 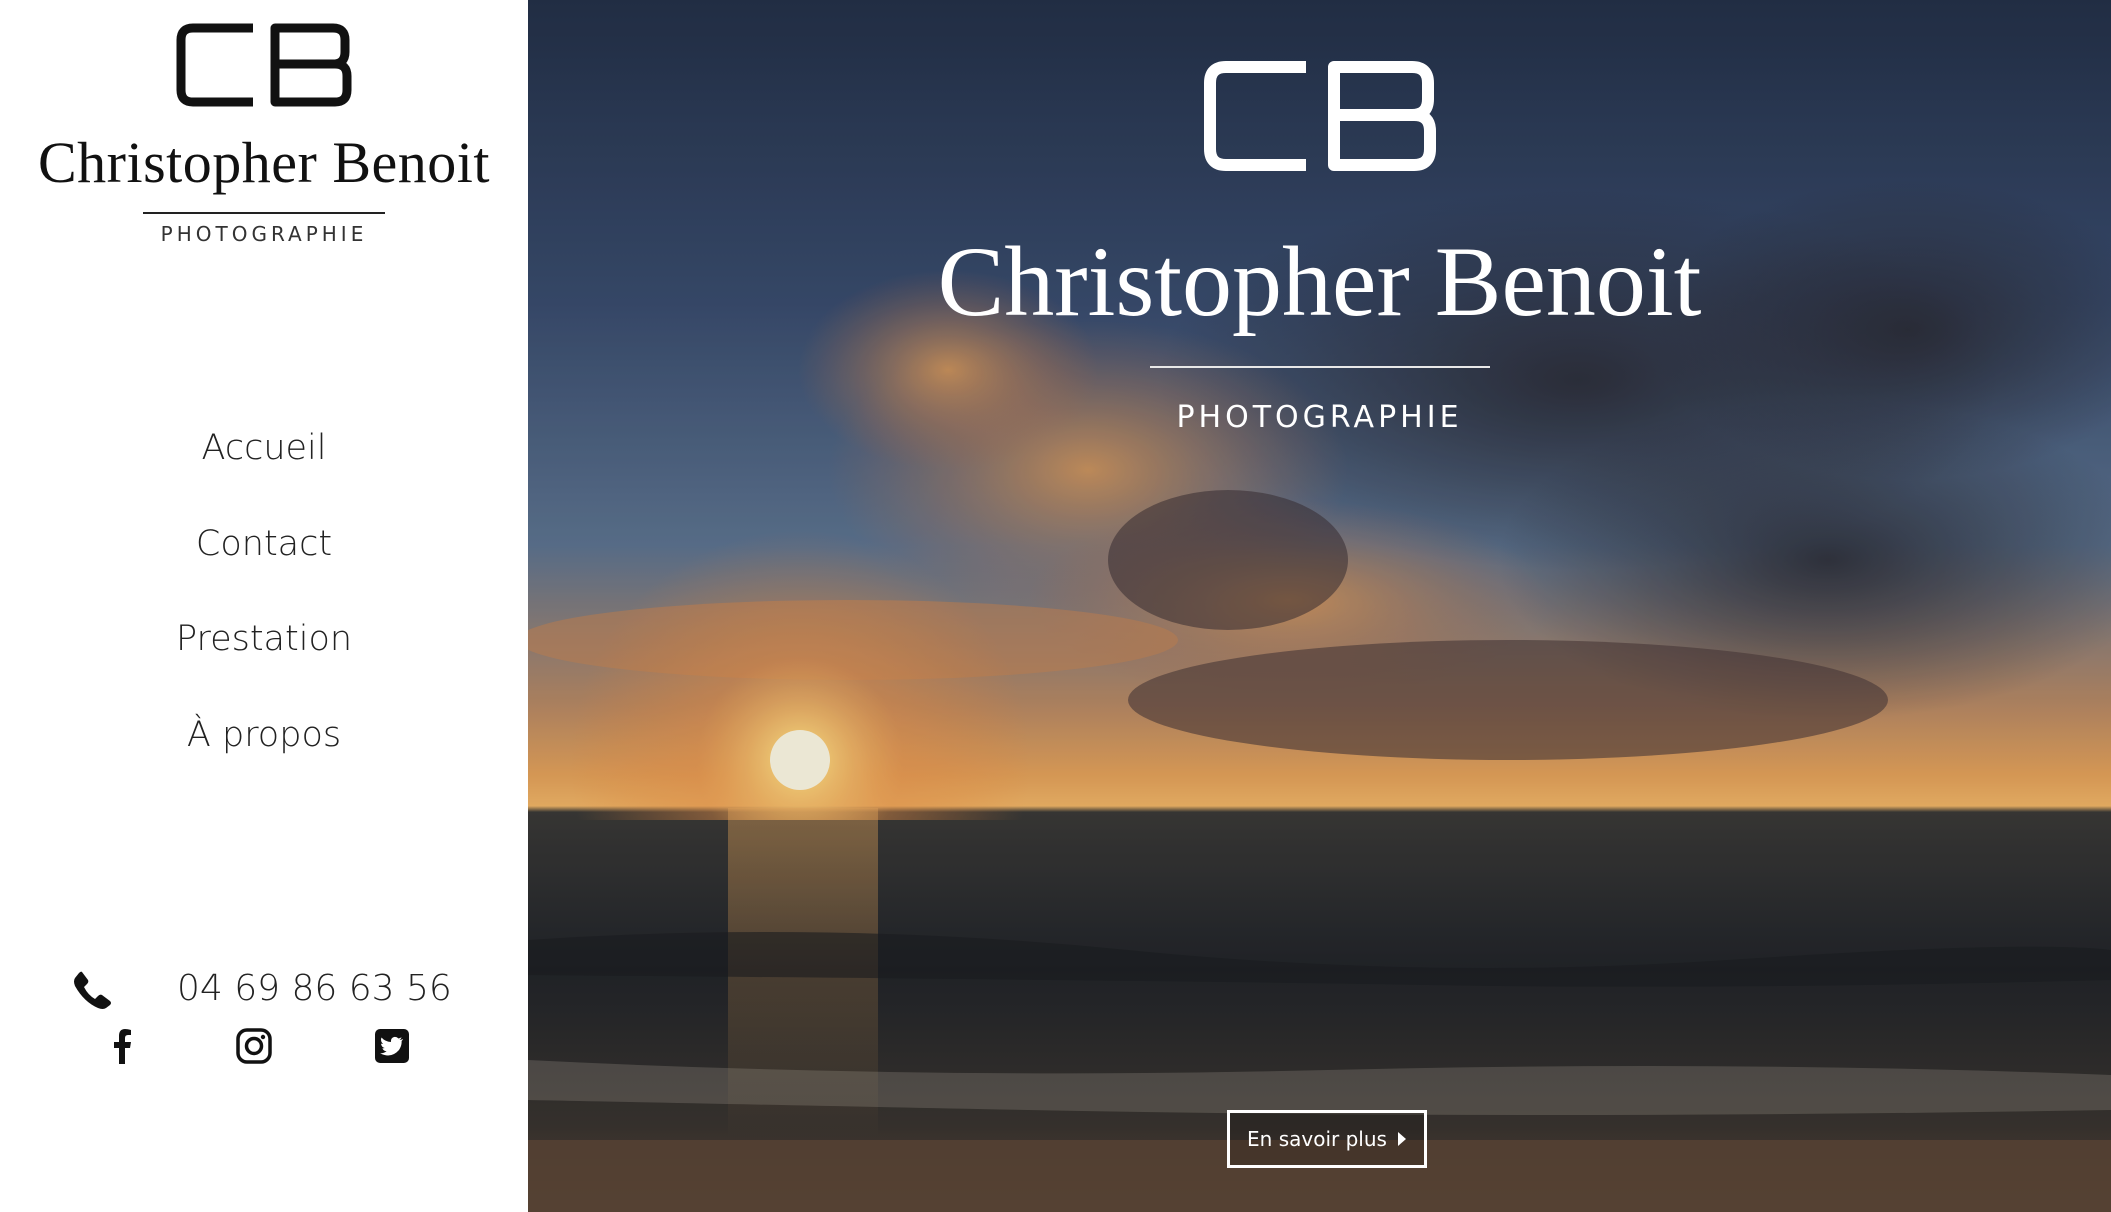 What do you see at coordinates (1401, 1139) in the screenshot?
I see `caret-right-icon` at bounding box center [1401, 1139].